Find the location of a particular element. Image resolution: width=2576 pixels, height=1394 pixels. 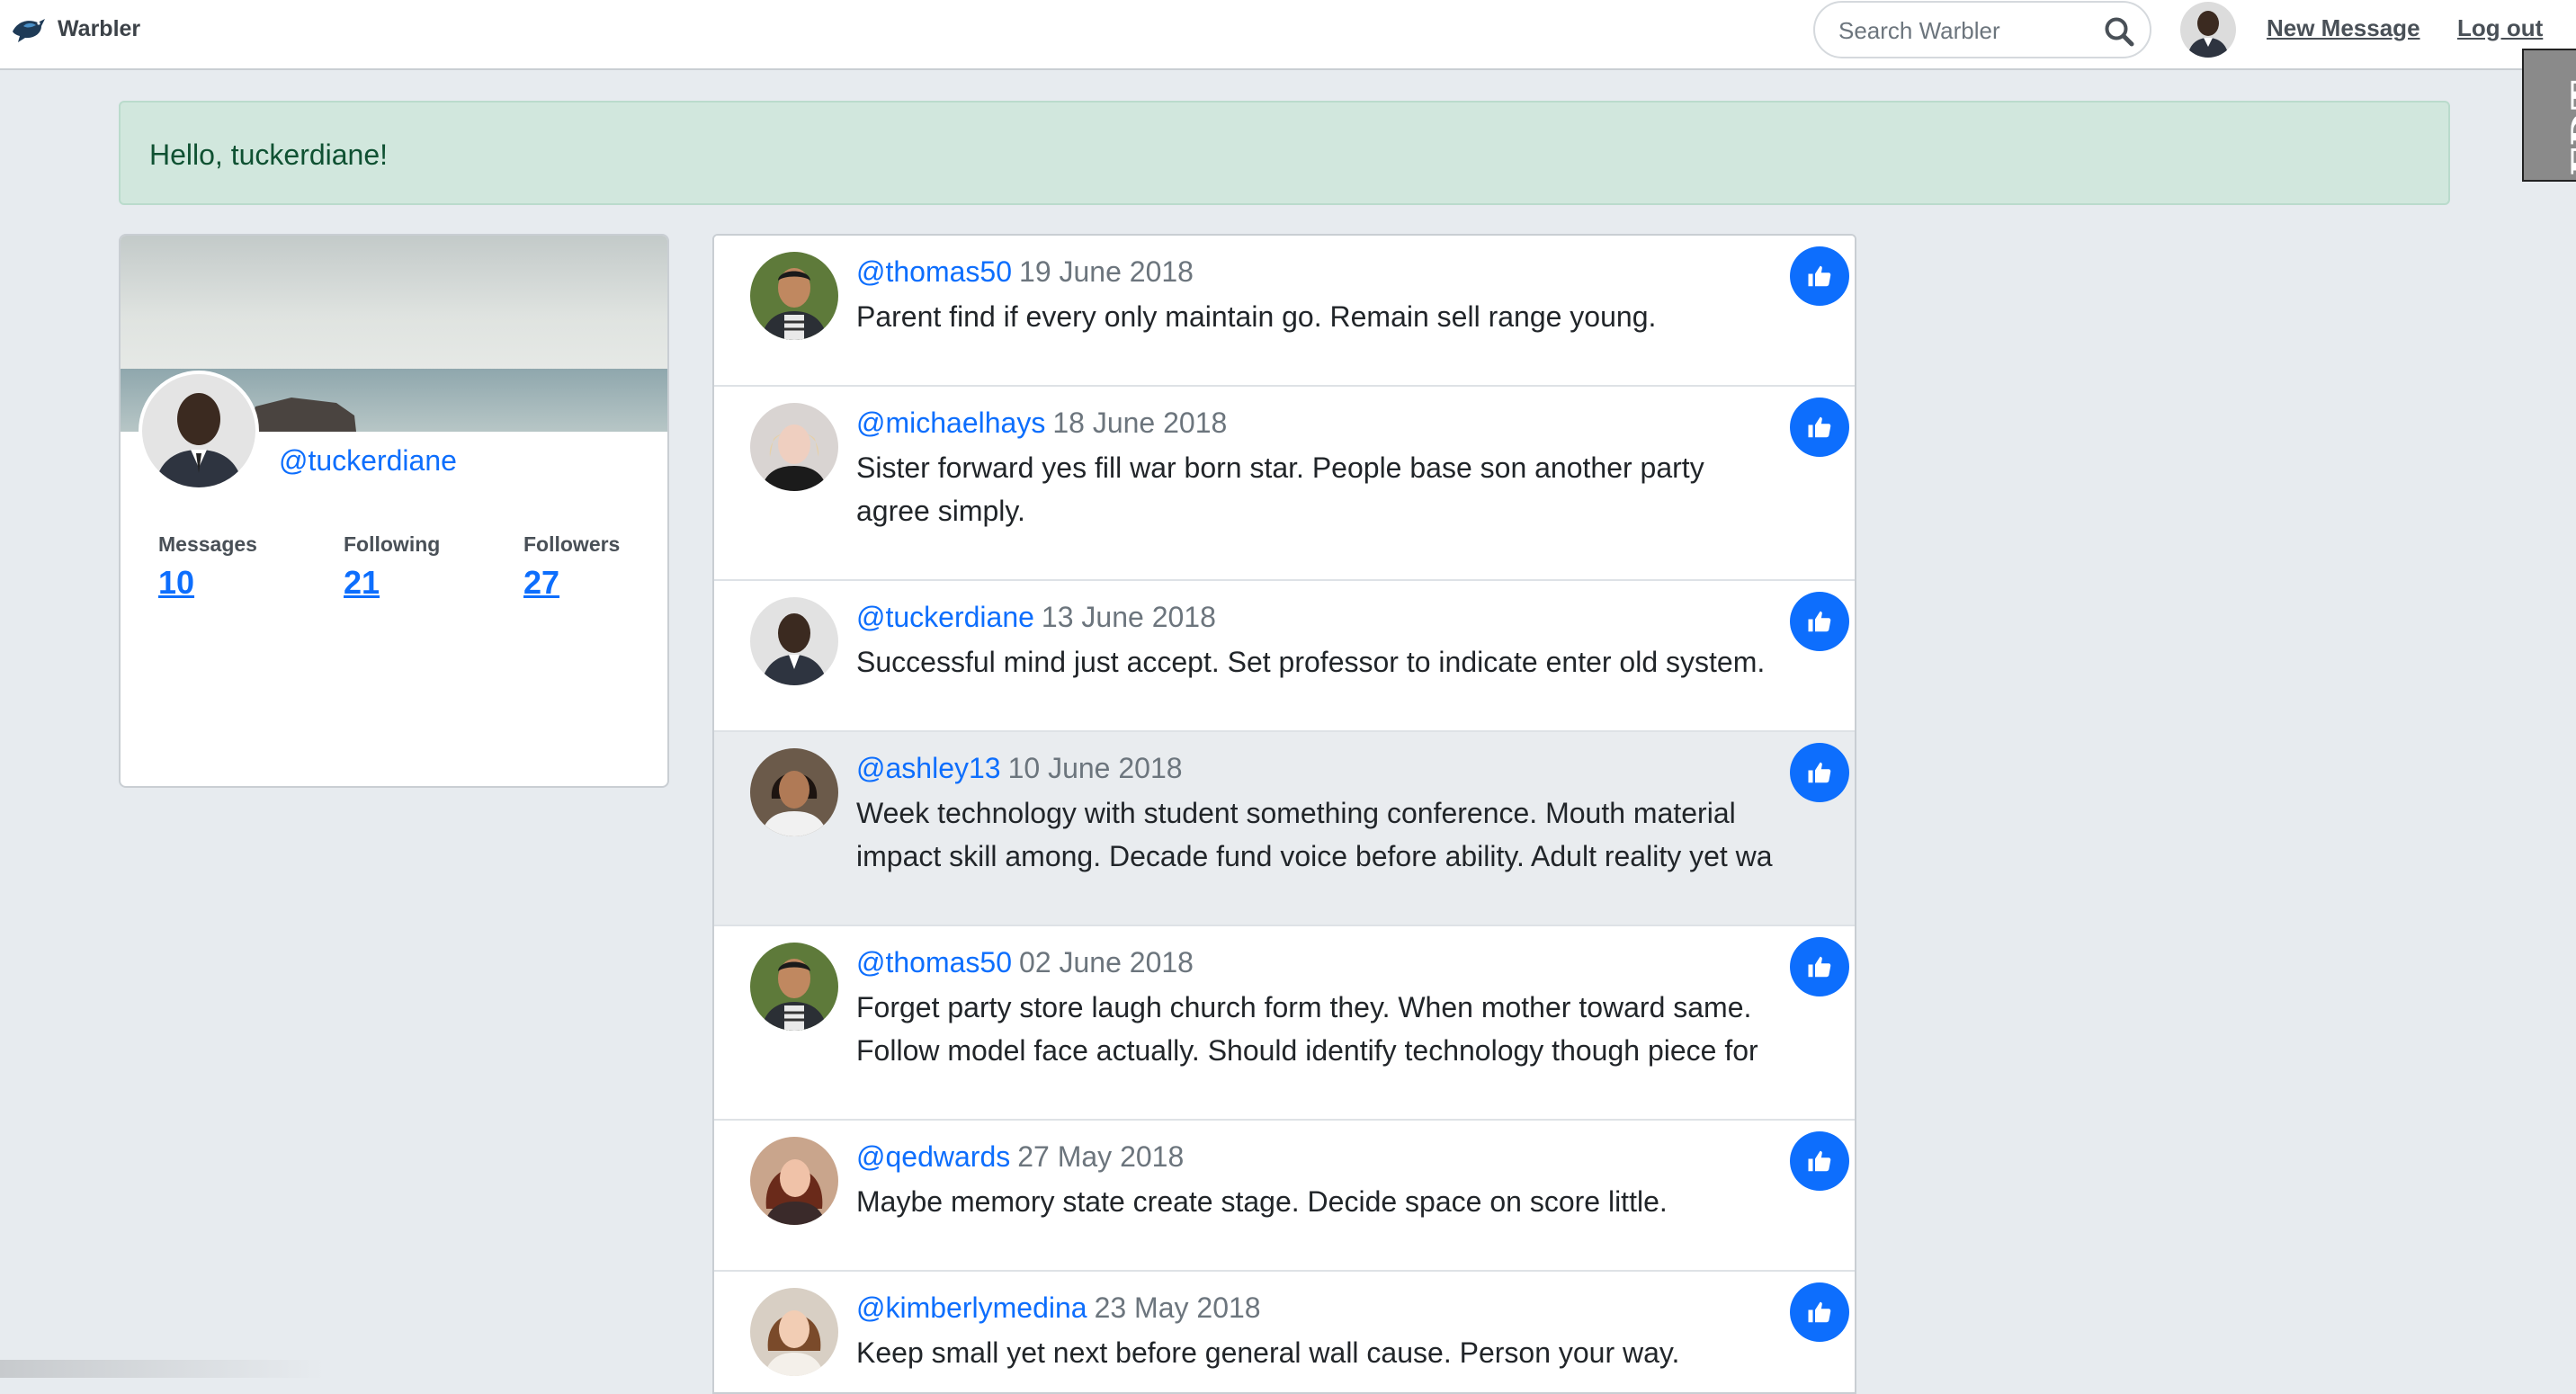

new-message-link: New Message is located at coordinates (2343, 28).